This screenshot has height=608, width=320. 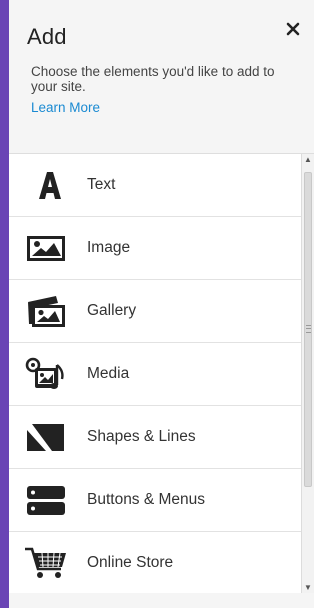 What do you see at coordinates (47, 36) in the screenshot?
I see `panel-title: Add` at bounding box center [47, 36].